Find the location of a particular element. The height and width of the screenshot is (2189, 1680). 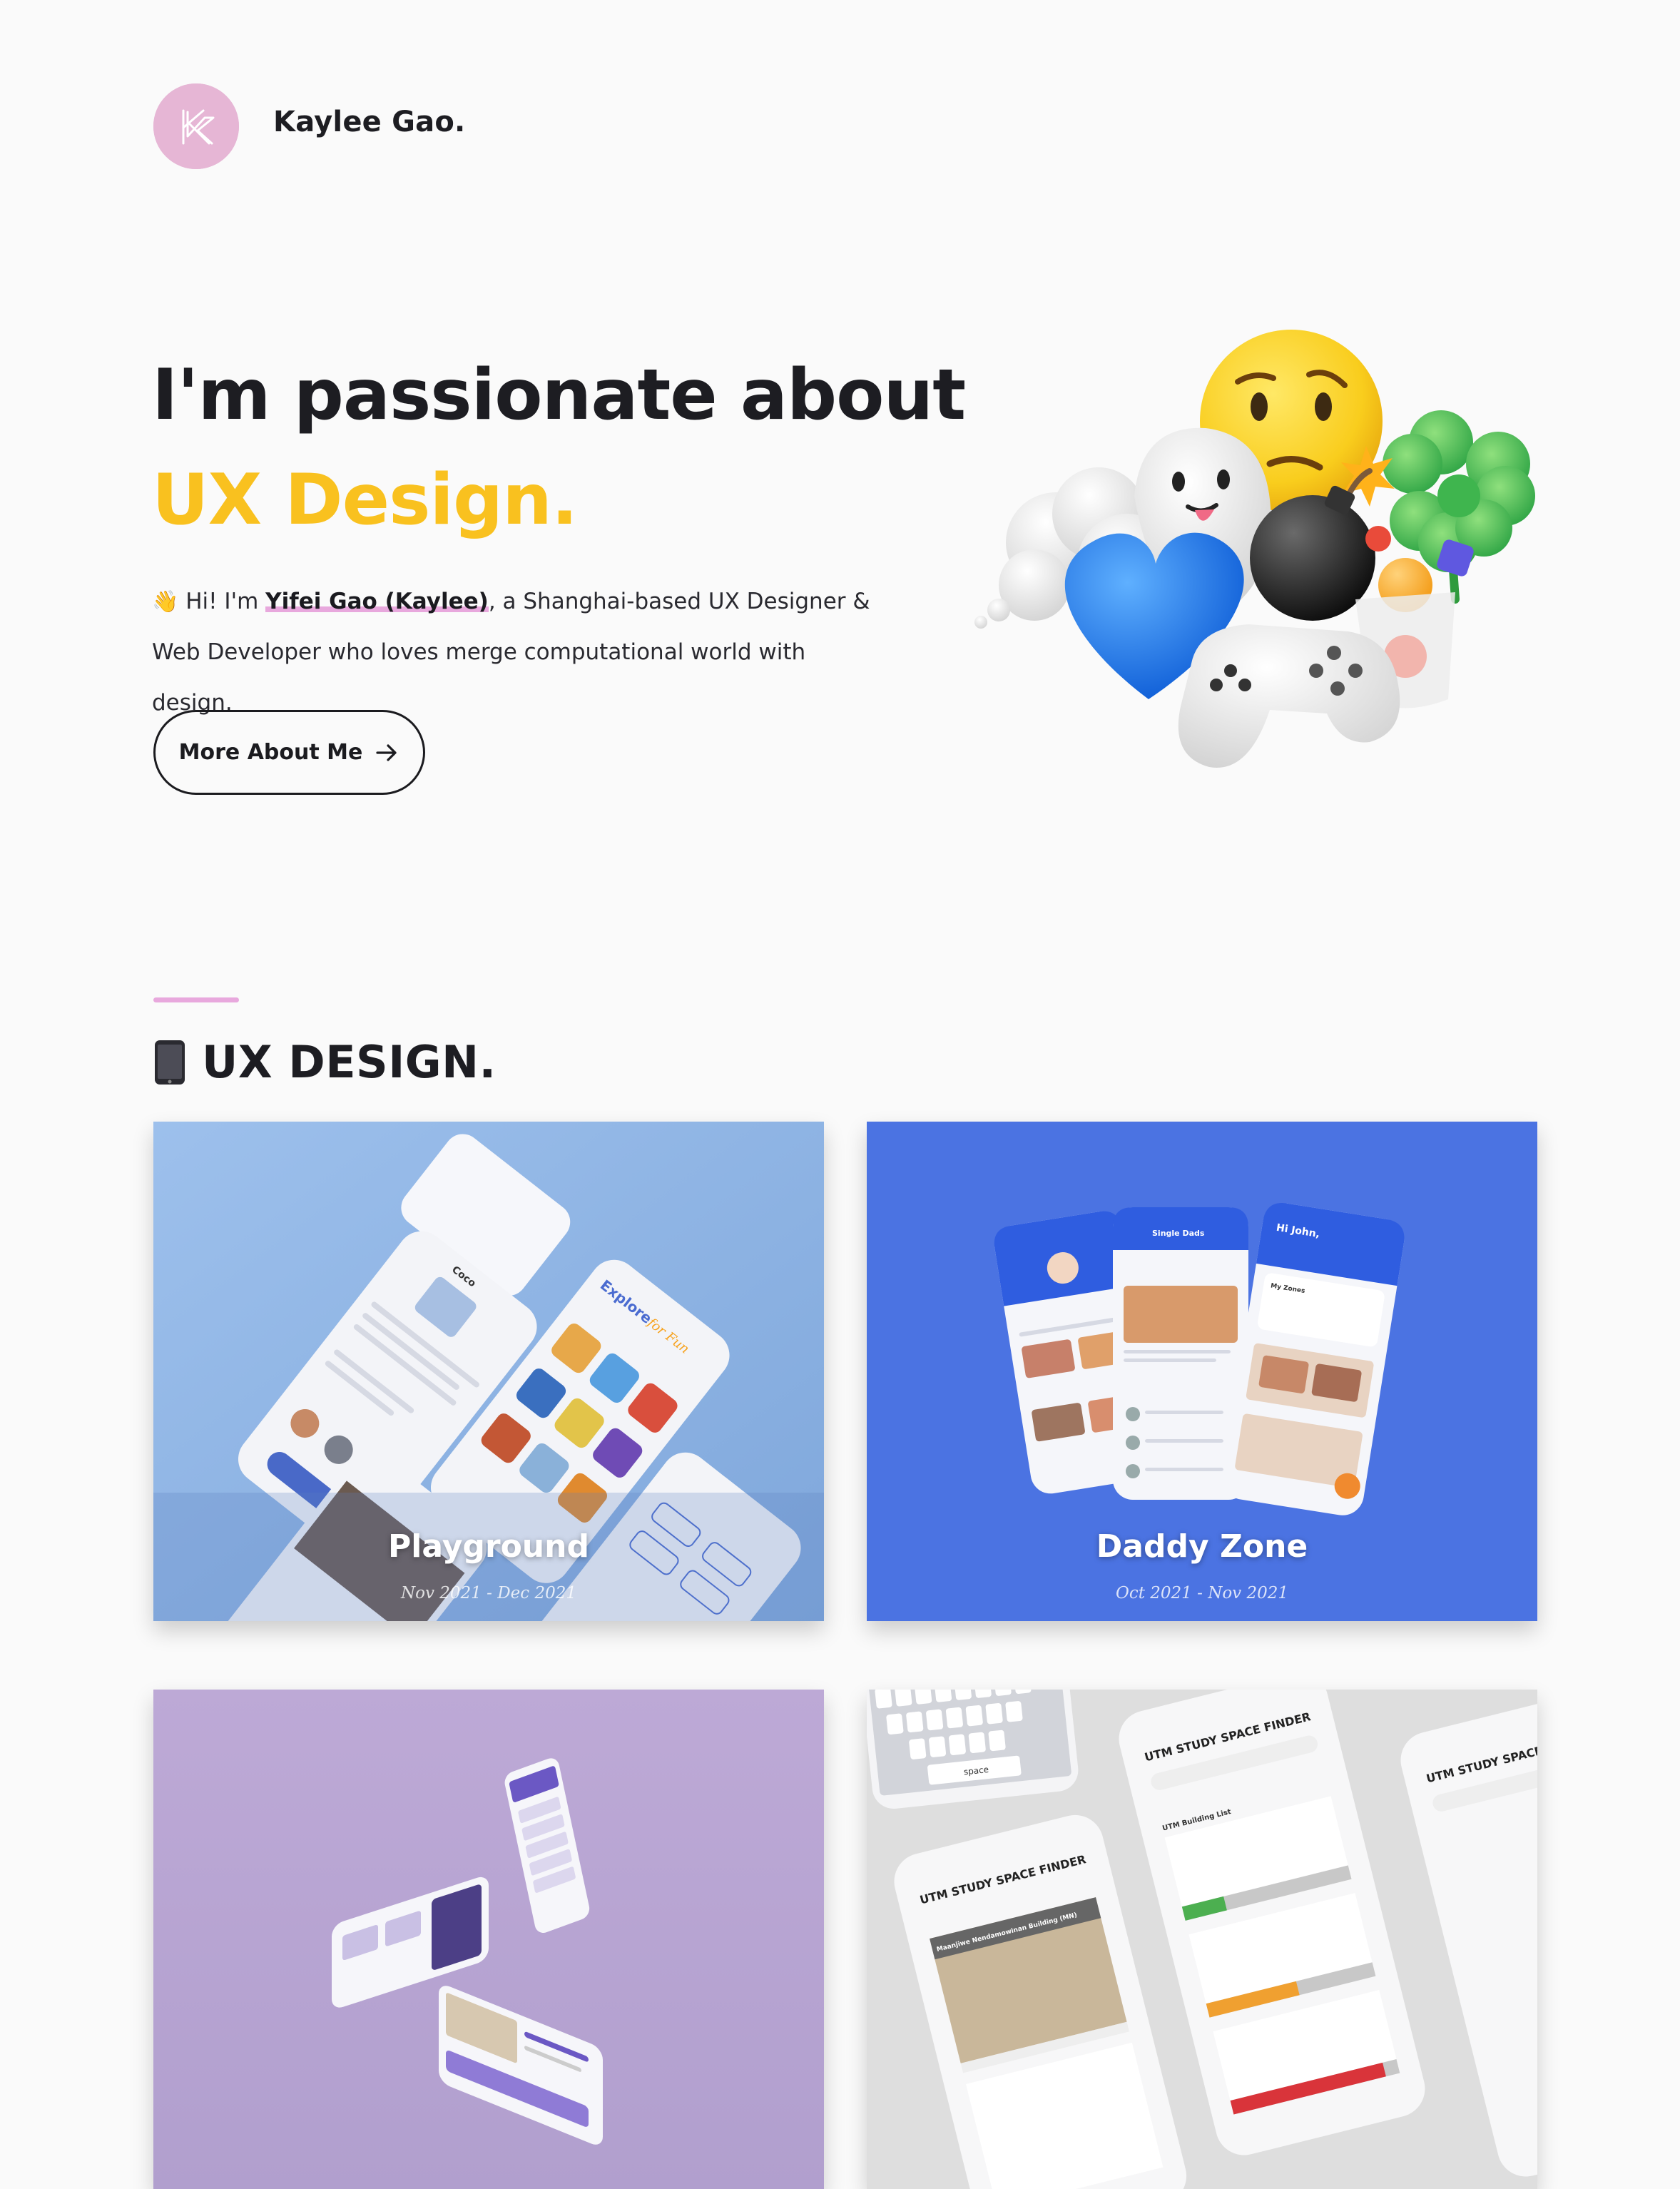

section-accent-bar is located at coordinates (196, 1000).